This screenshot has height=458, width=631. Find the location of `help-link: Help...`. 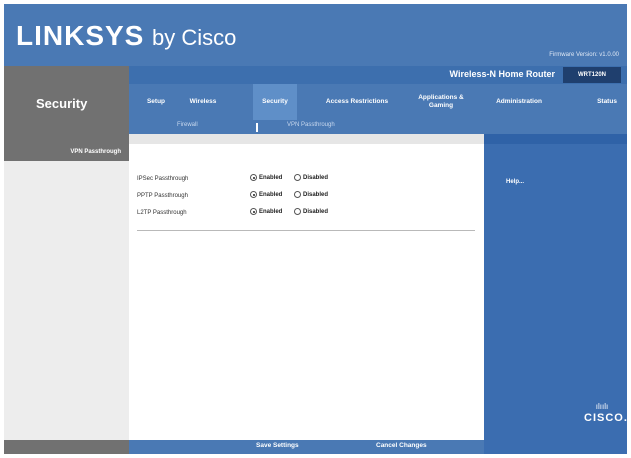

help-link: Help... is located at coordinates (515, 182).